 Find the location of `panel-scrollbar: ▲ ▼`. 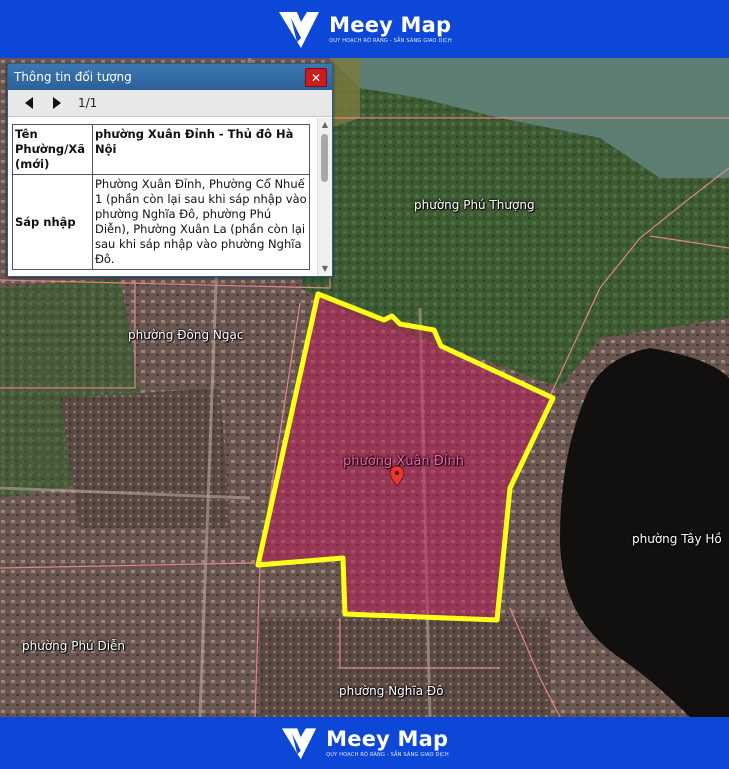

panel-scrollbar: ▲ ▼ is located at coordinates (324, 197).